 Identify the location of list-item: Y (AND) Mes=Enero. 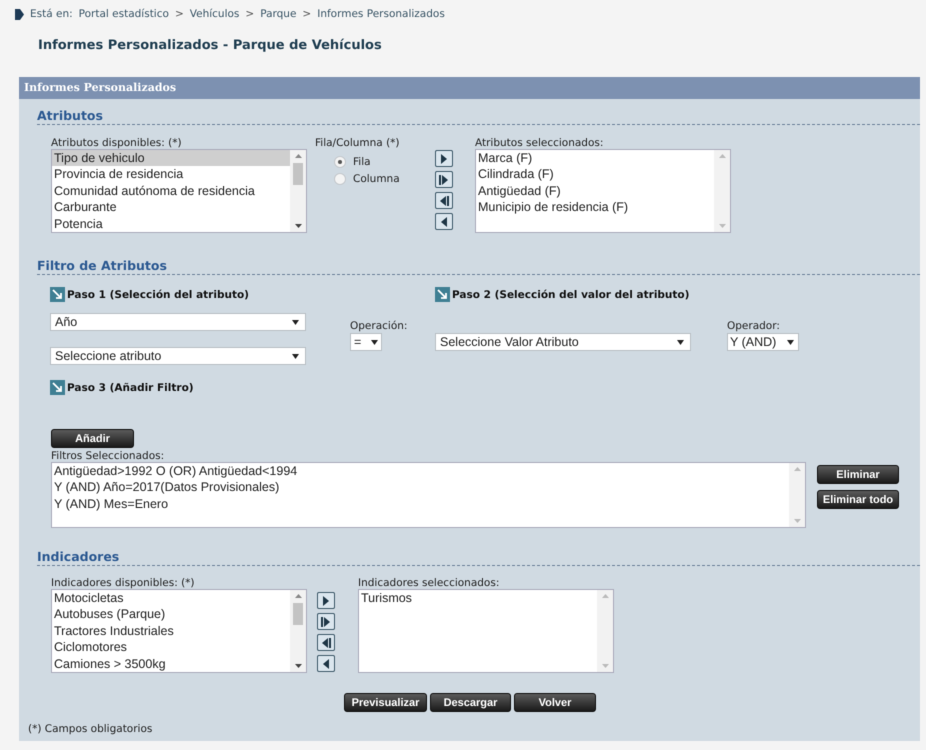
(420, 504).